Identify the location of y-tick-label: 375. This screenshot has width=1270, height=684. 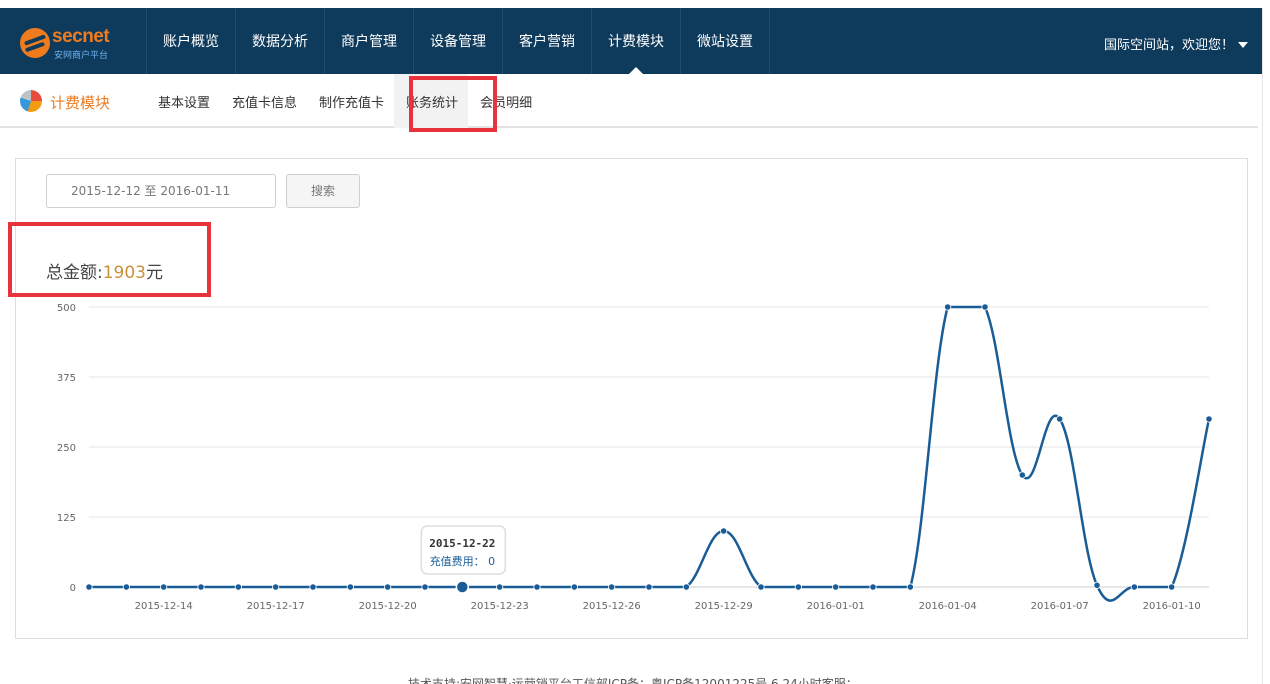
(66, 378).